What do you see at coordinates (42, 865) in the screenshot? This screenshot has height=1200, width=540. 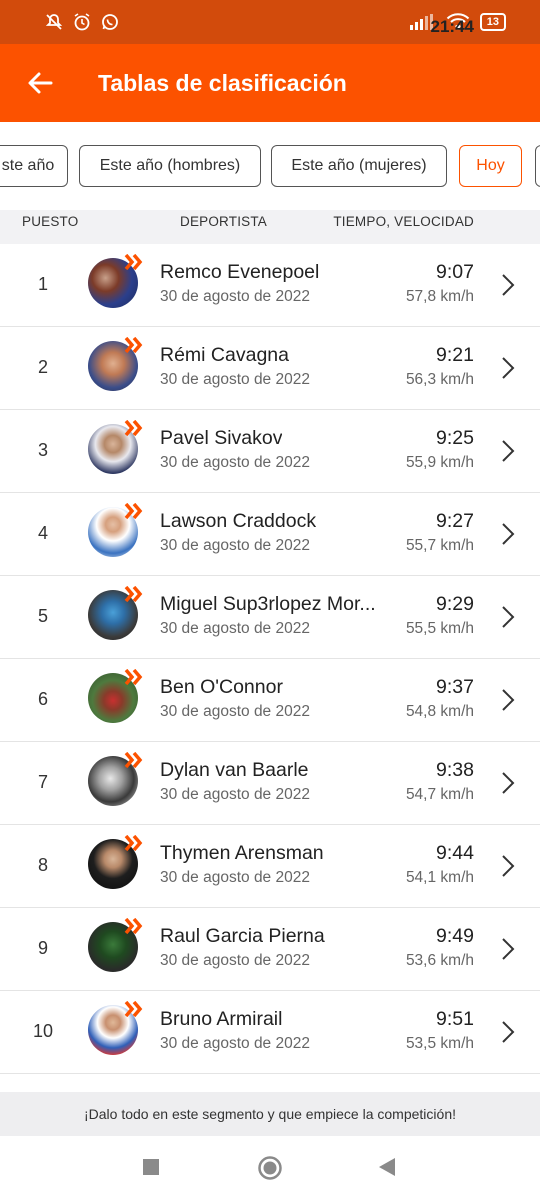 I see `row-rank: 8` at bounding box center [42, 865].